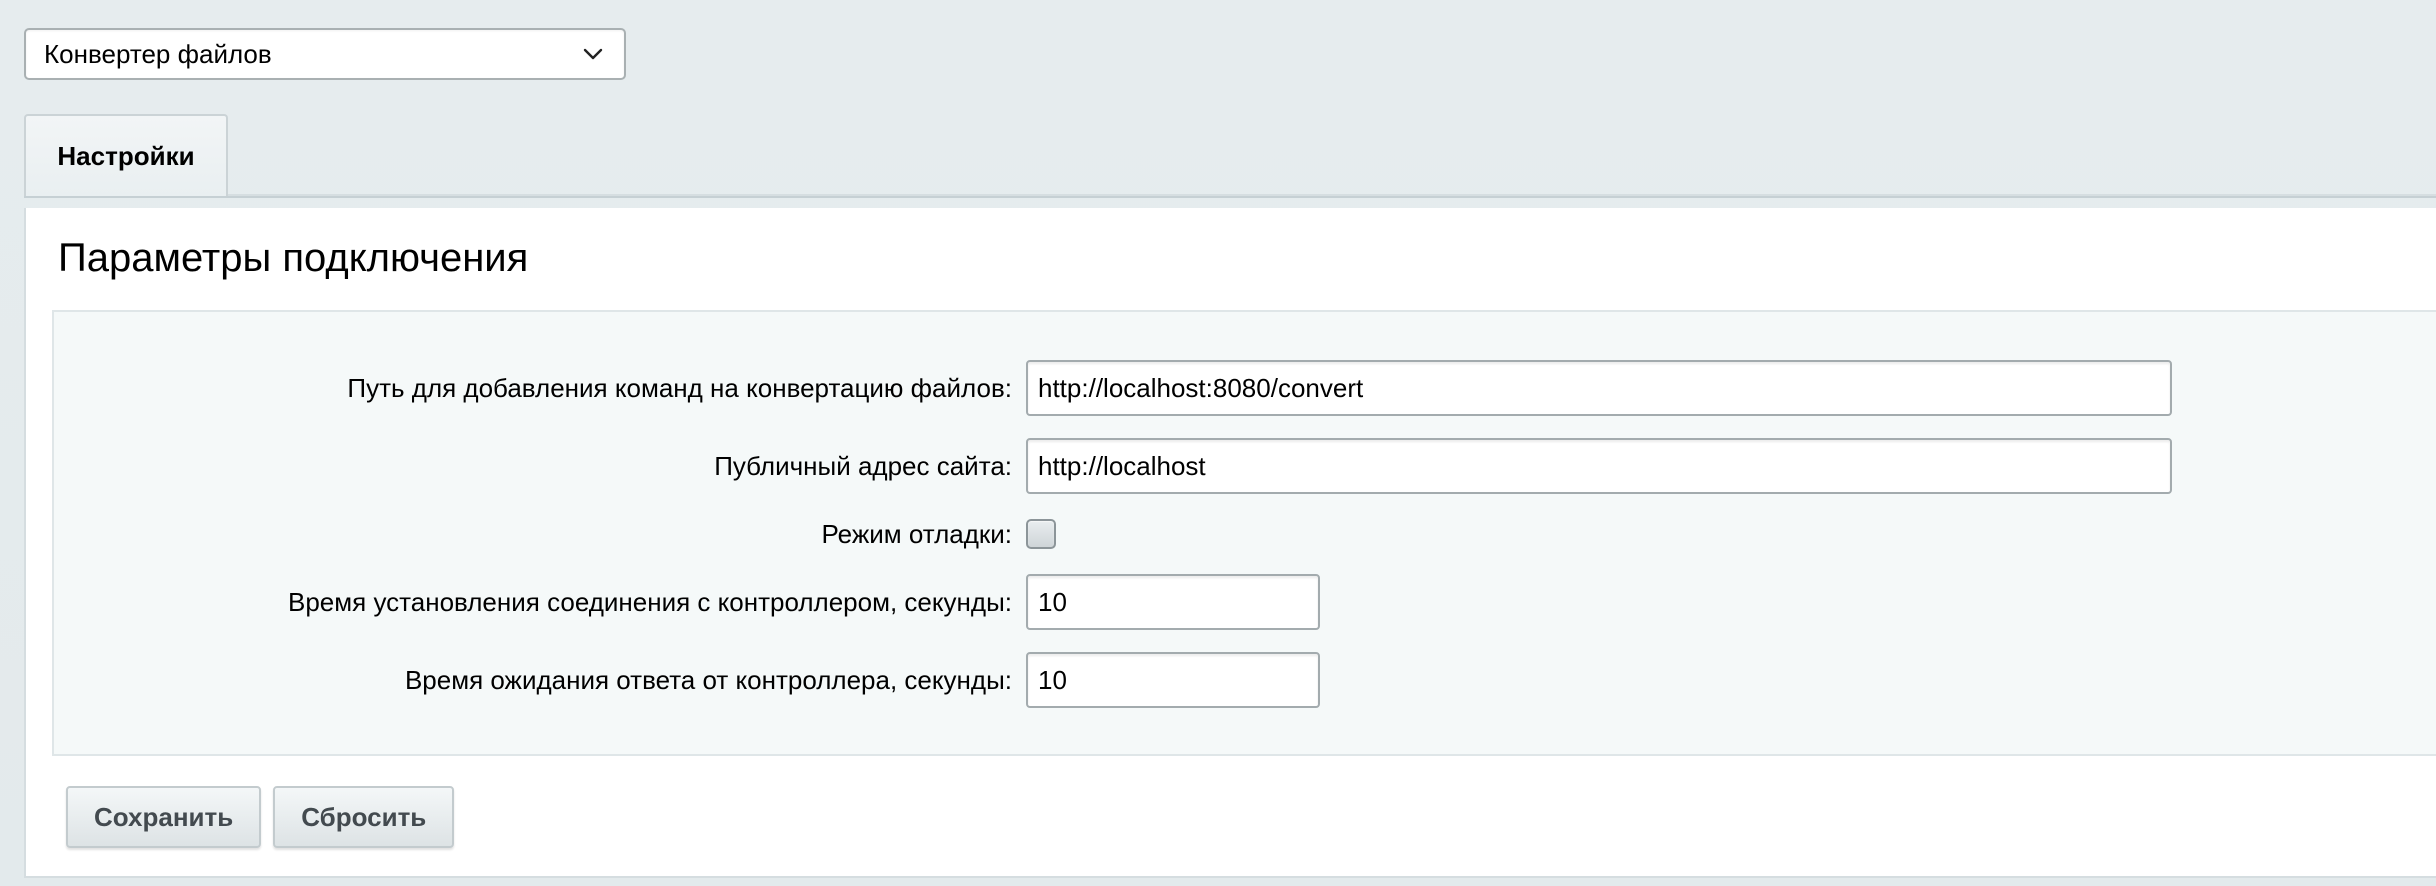  Describe the element at coordinates (1230, 196) in the screenshot. I see `tab-divider` at that location.